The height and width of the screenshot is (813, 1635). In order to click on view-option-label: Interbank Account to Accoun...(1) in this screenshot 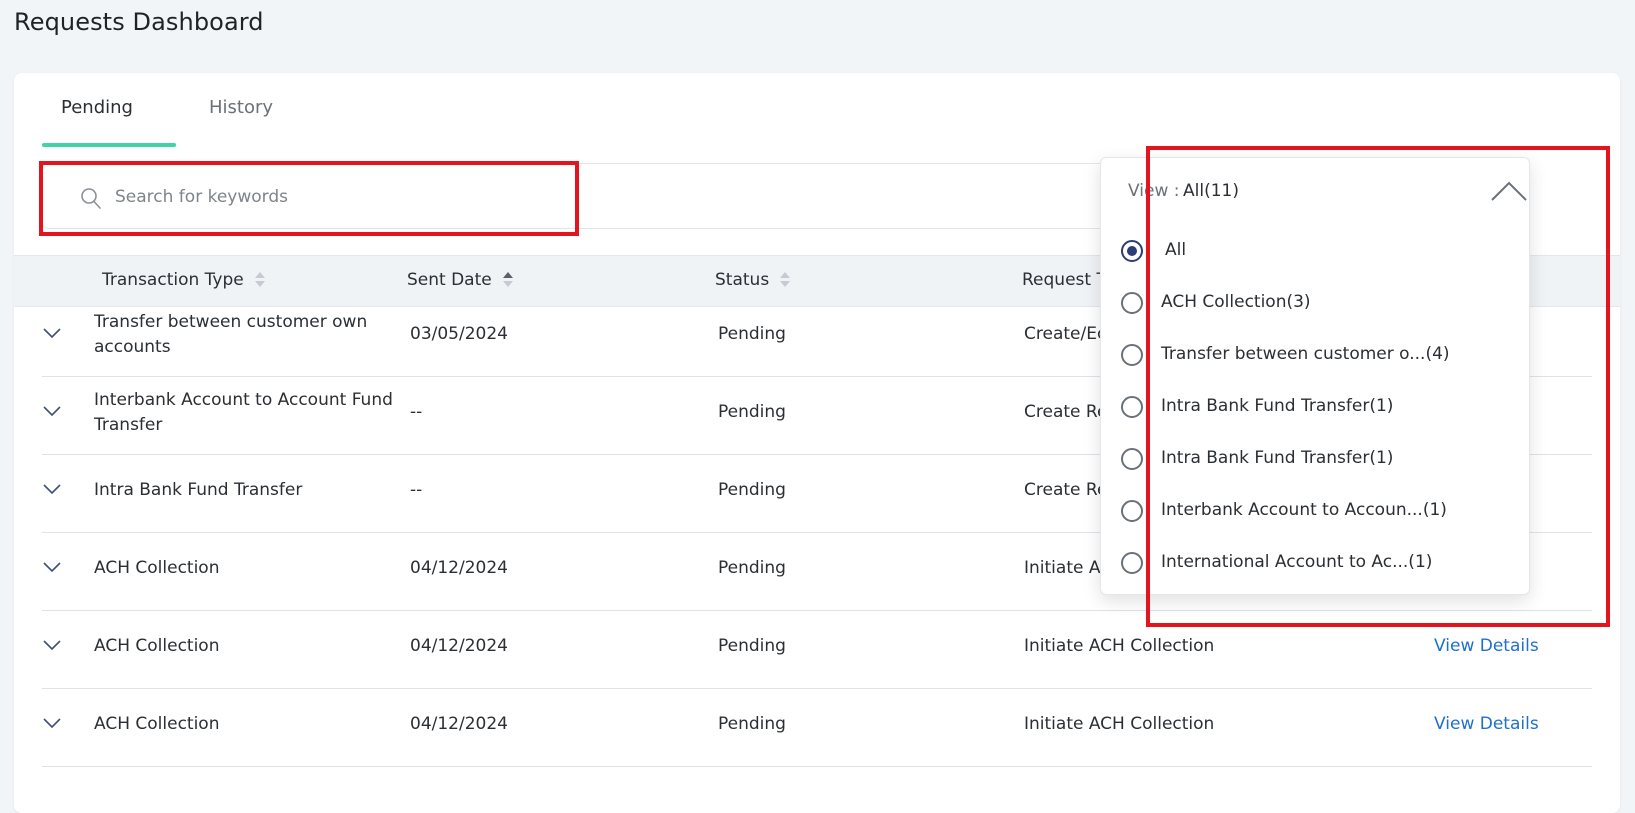, I will do `click(1304, 510)`.